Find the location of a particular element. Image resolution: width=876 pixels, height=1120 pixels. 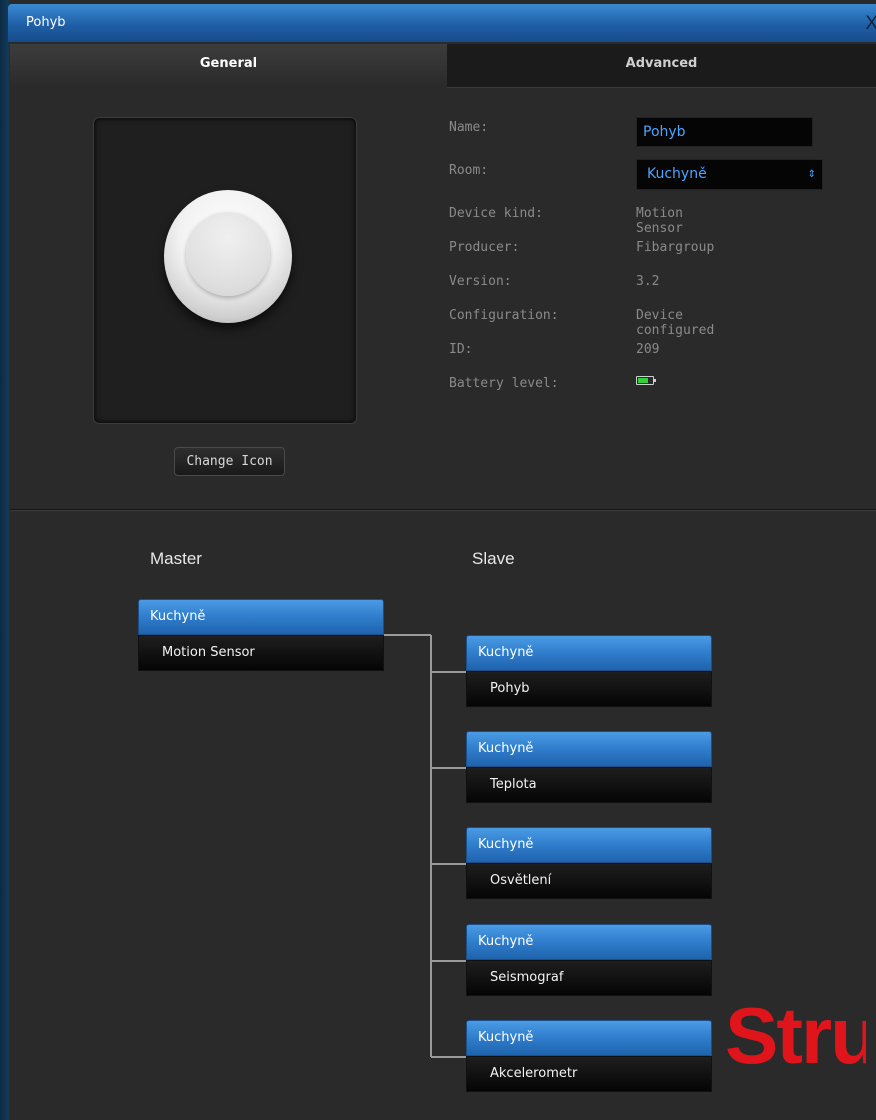

master-node: Kuchyně Motion Sensor is located at coordinates (261, 635).